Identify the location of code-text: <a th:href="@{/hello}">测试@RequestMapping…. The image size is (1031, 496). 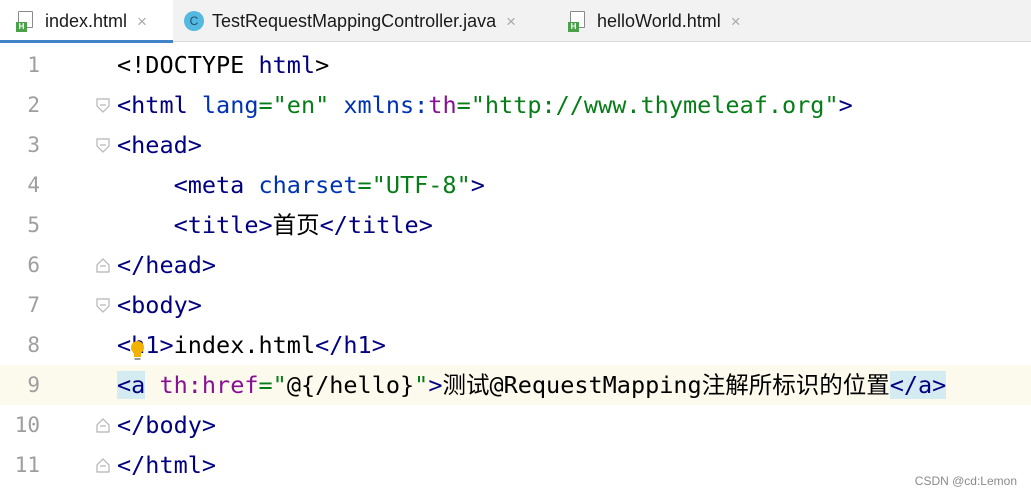
(532, 385).